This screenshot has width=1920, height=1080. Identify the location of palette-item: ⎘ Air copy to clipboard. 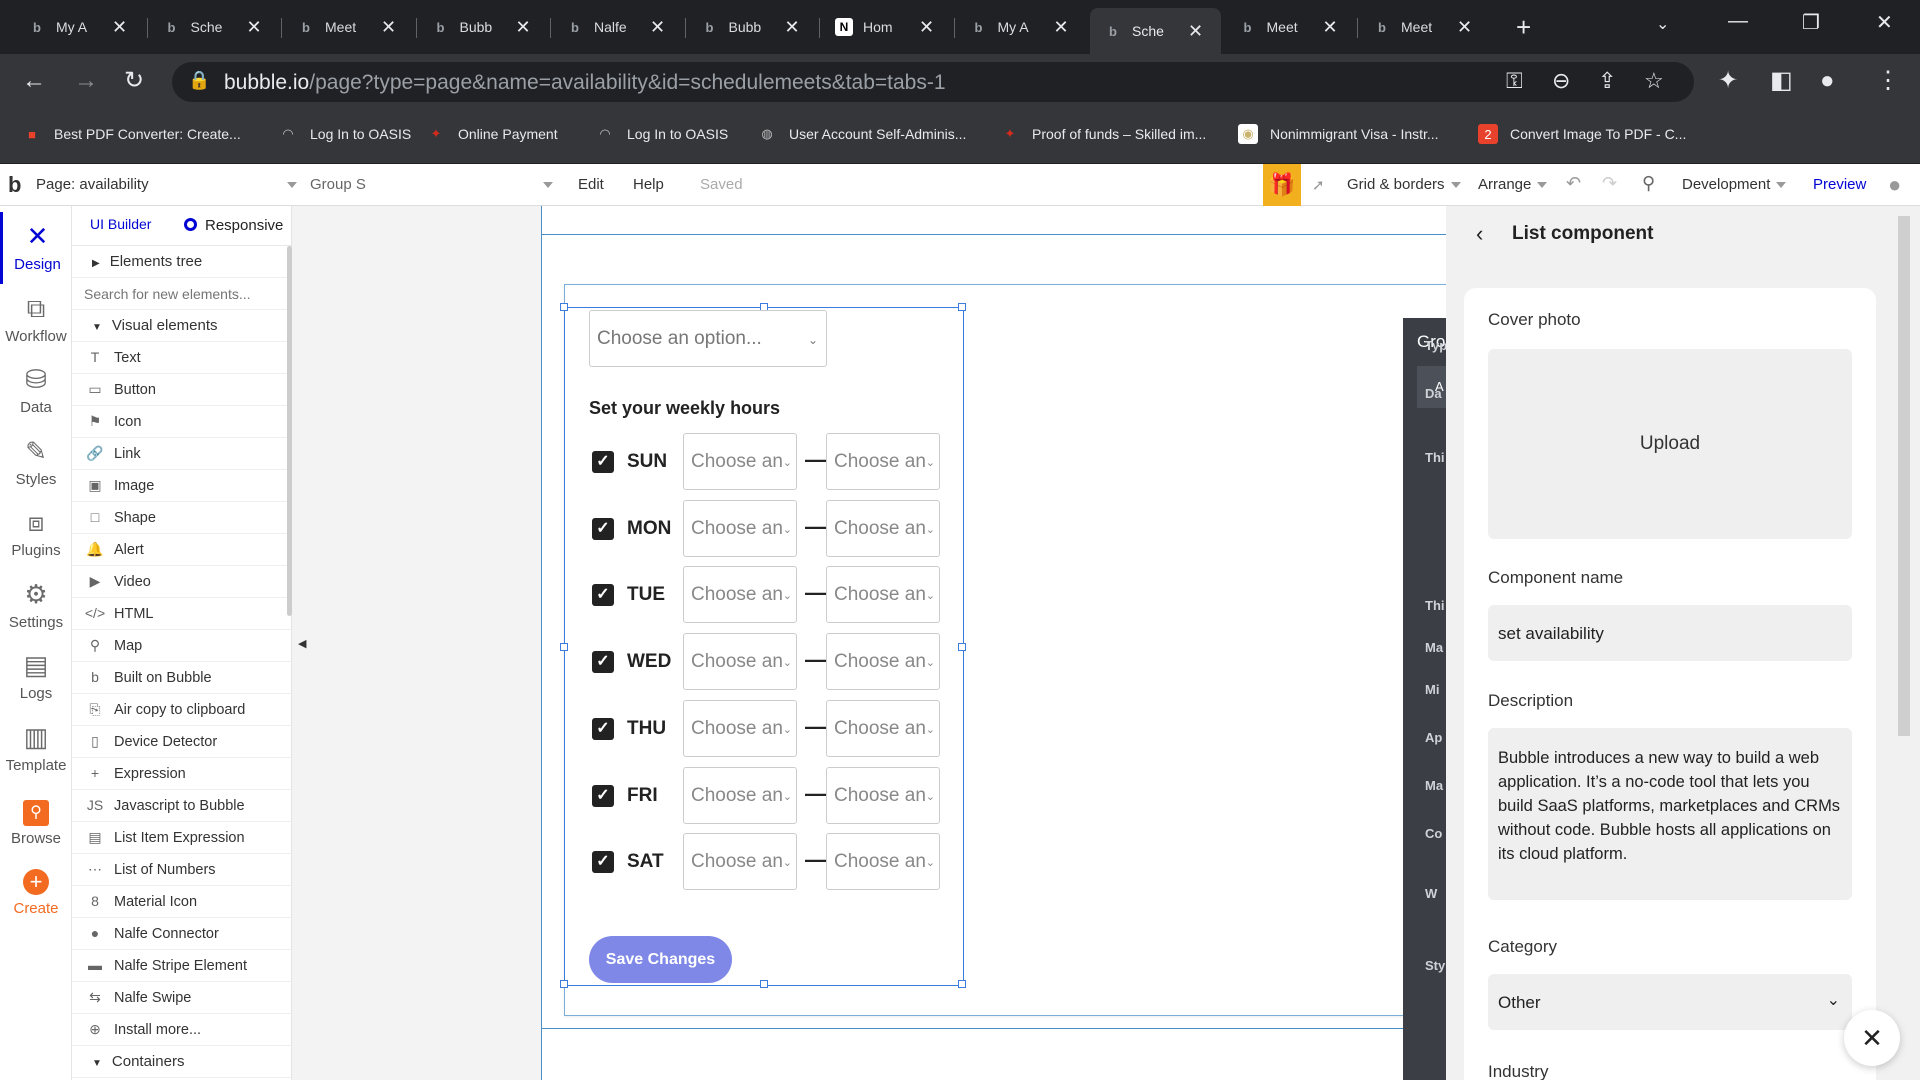
(181, 710).